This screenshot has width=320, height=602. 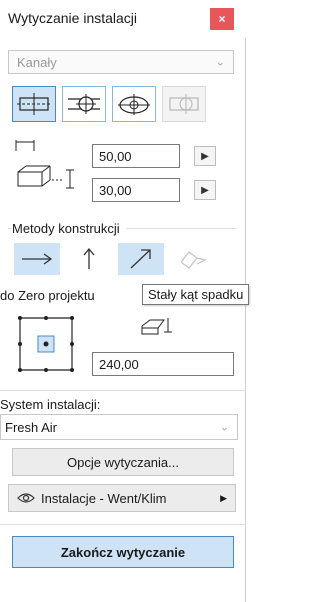 I want to click on angled-duct-icon, so click(x=193, y=260).